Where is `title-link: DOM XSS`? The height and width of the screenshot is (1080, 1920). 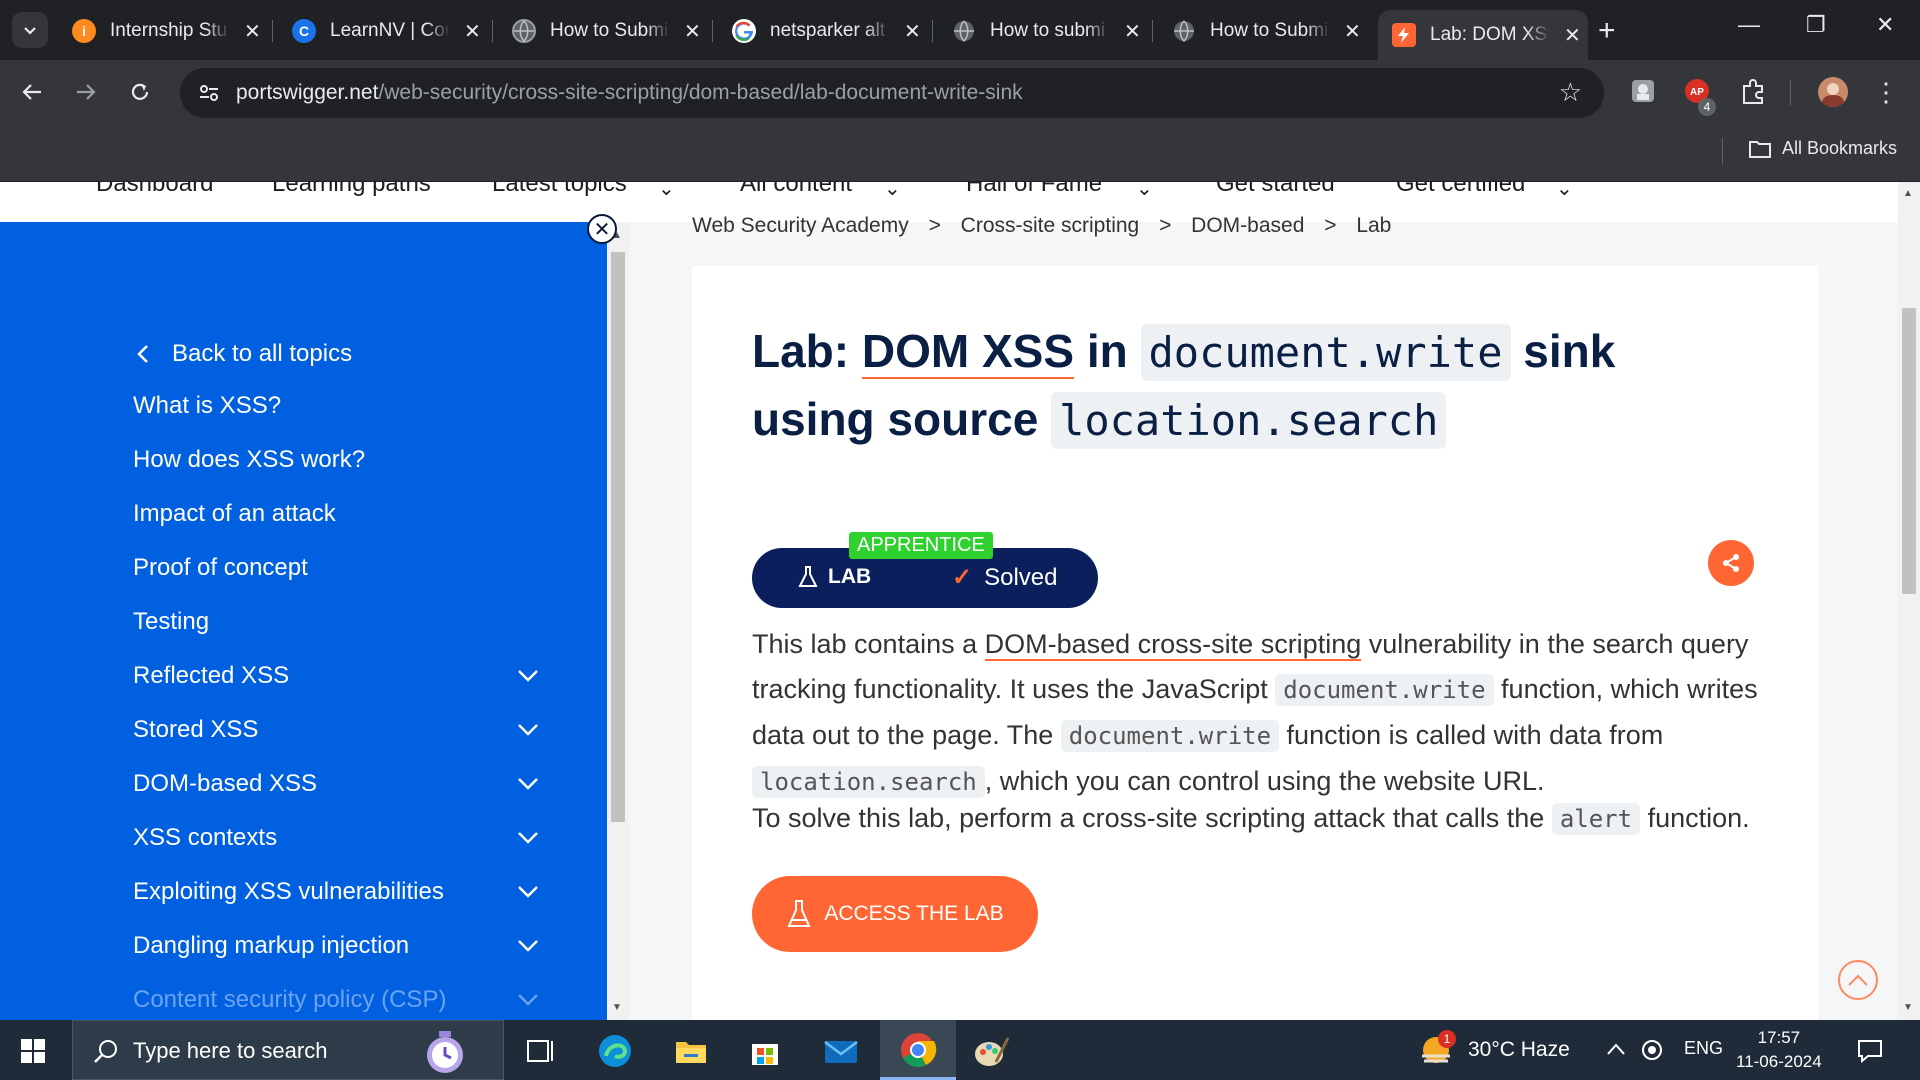 title-link: DOM XSS is located at coordinates (968, 352).